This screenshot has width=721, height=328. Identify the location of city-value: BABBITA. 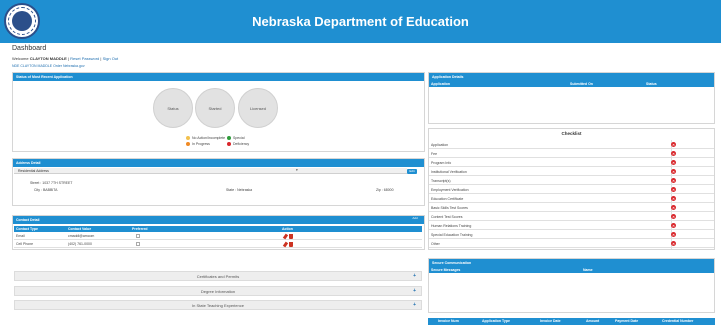
(50, 190).